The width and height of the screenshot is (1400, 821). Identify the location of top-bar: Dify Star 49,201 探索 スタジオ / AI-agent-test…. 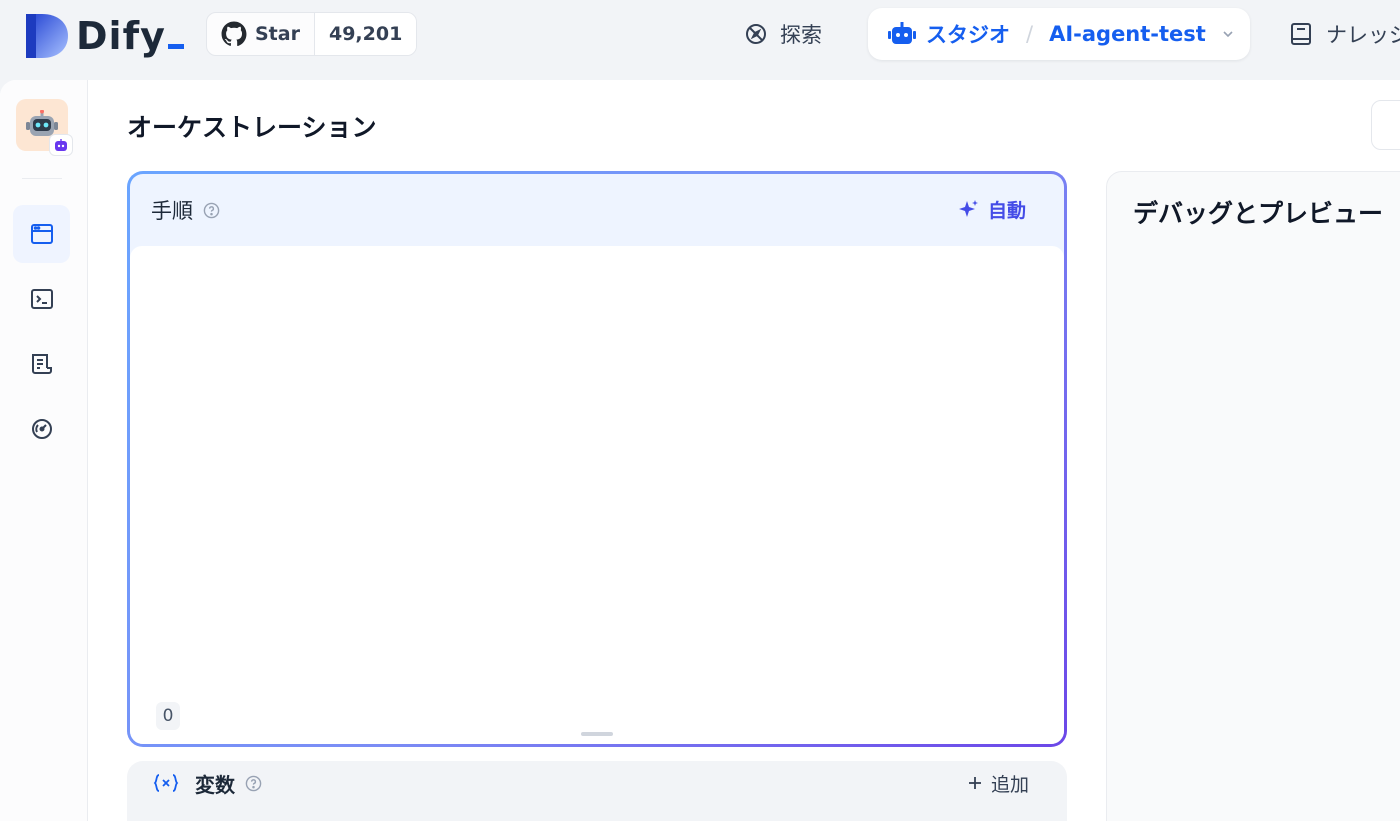
(700, 40).